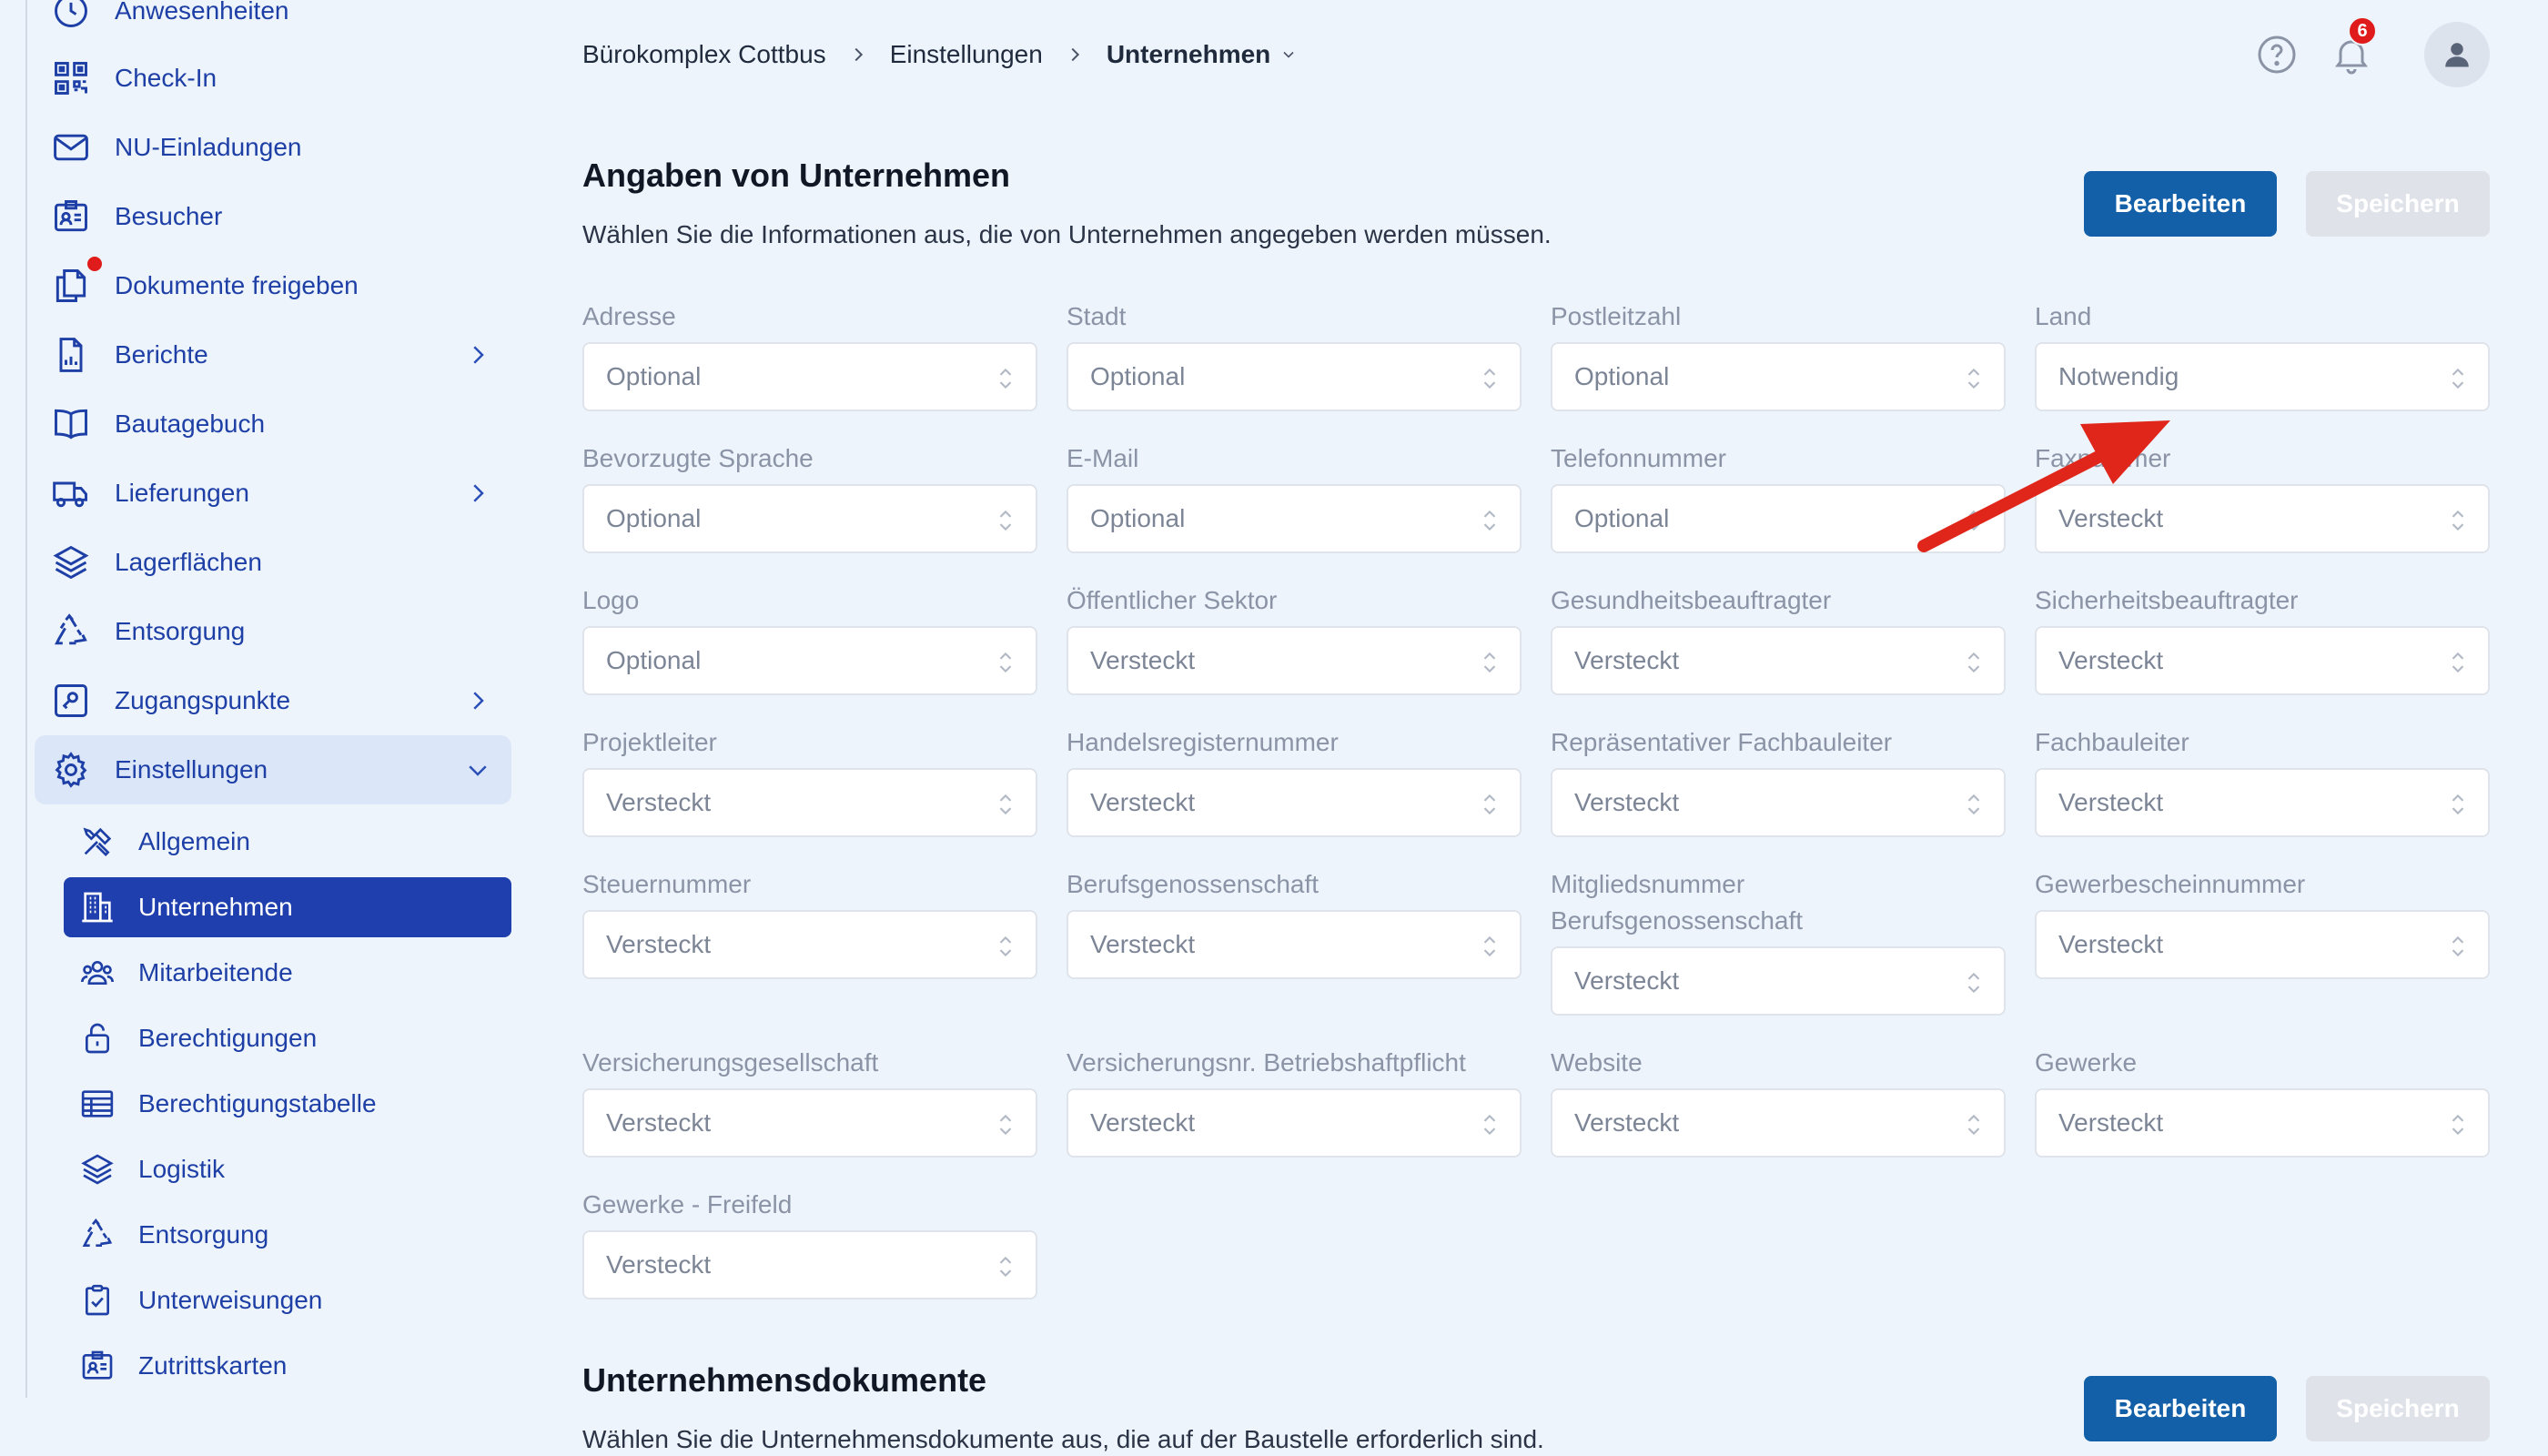  Describe the element at coordinates (1779, 518) in the screenshot. I see `phone-select: Optional` at that location.